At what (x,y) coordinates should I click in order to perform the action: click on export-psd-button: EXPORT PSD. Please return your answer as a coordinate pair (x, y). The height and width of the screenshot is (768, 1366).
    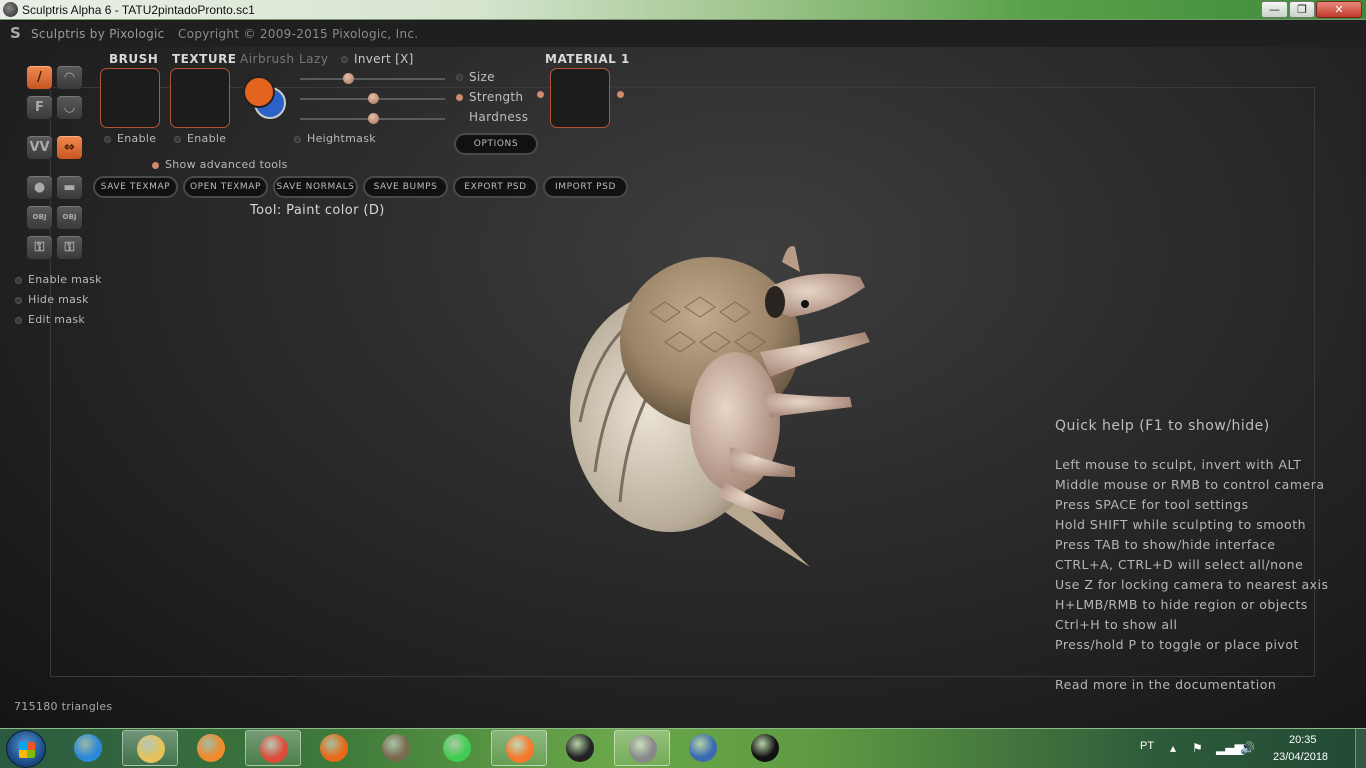
    Looking at the image, I should click on (495, 187).